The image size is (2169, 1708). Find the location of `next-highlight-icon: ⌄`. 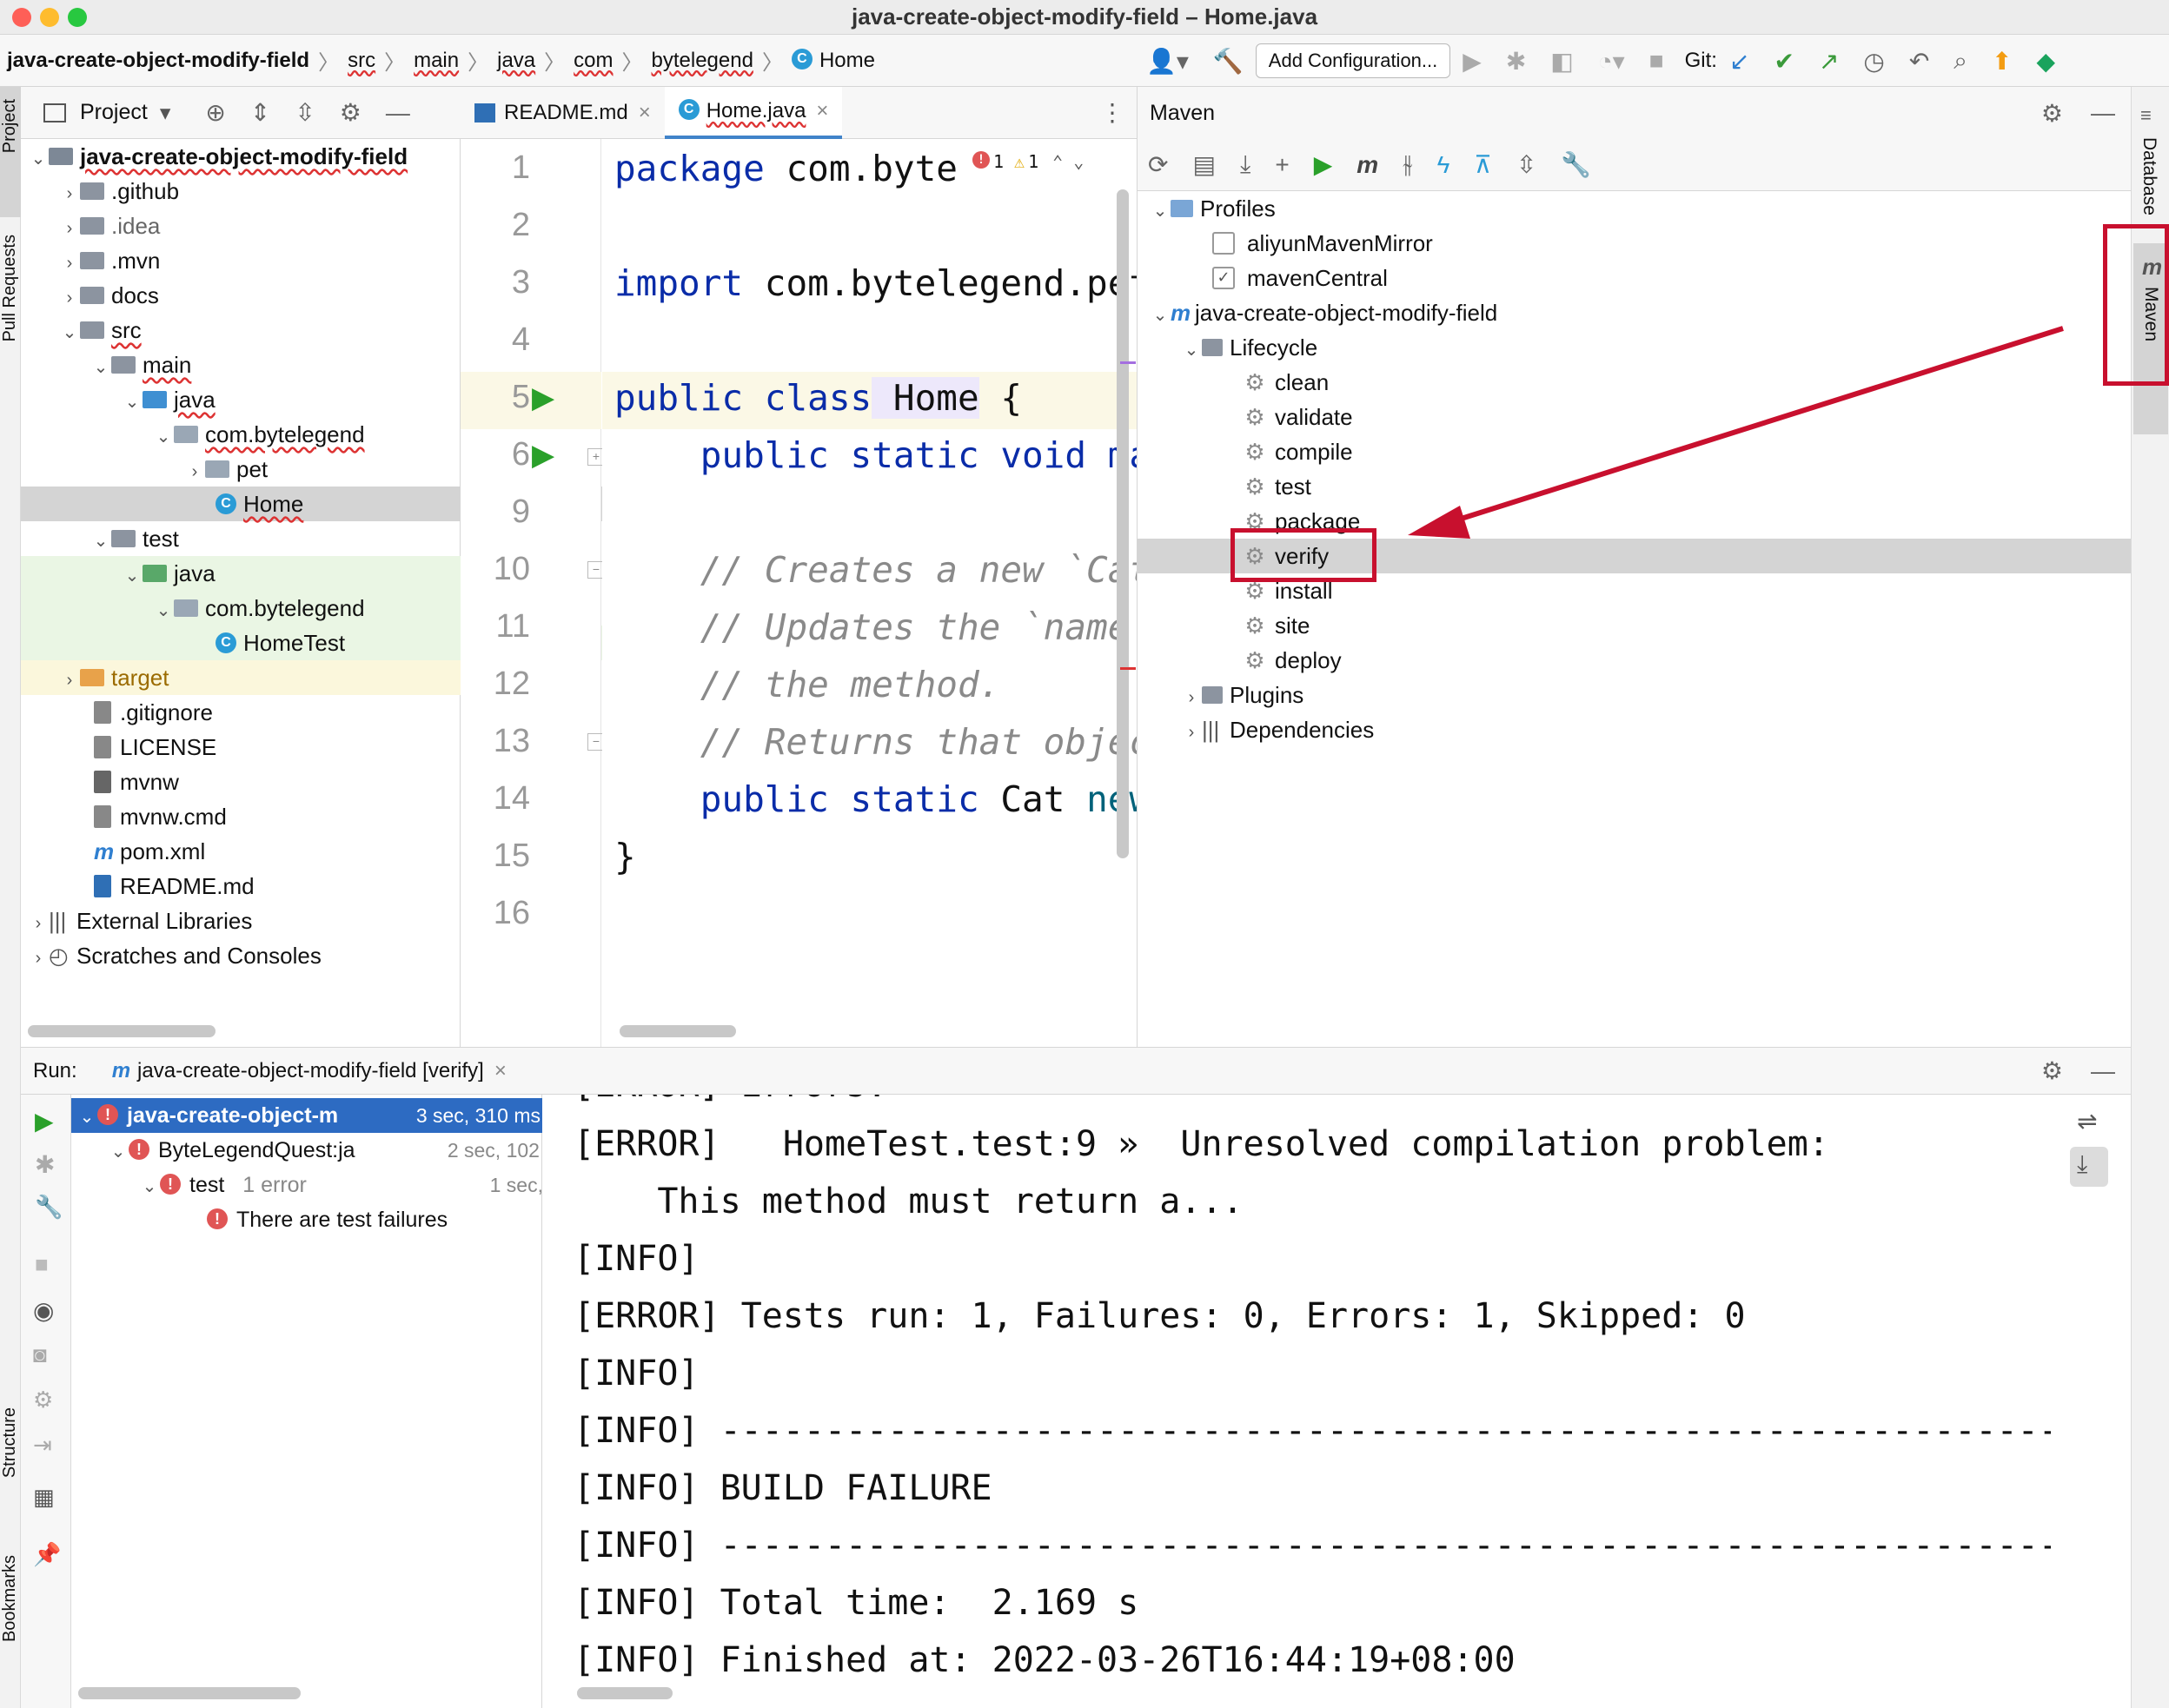

next-highlight-icon: ⌄ is located at coordinates (1078, 162).